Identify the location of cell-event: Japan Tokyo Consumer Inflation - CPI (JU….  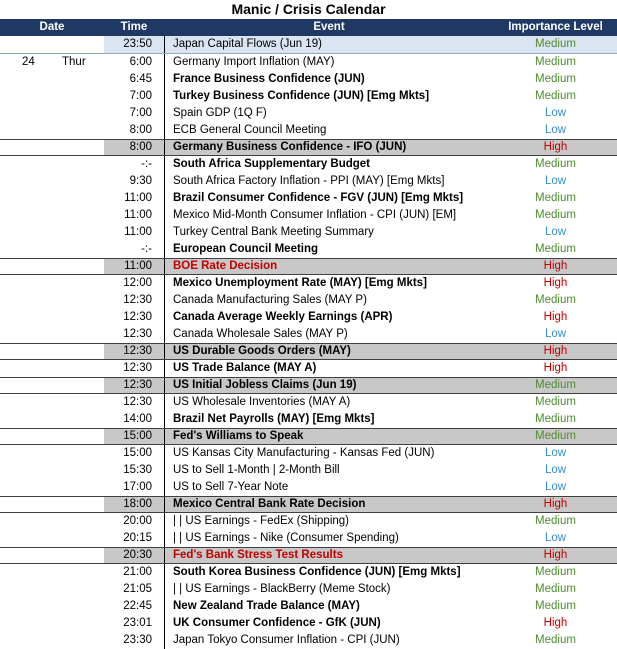
(329, 640).